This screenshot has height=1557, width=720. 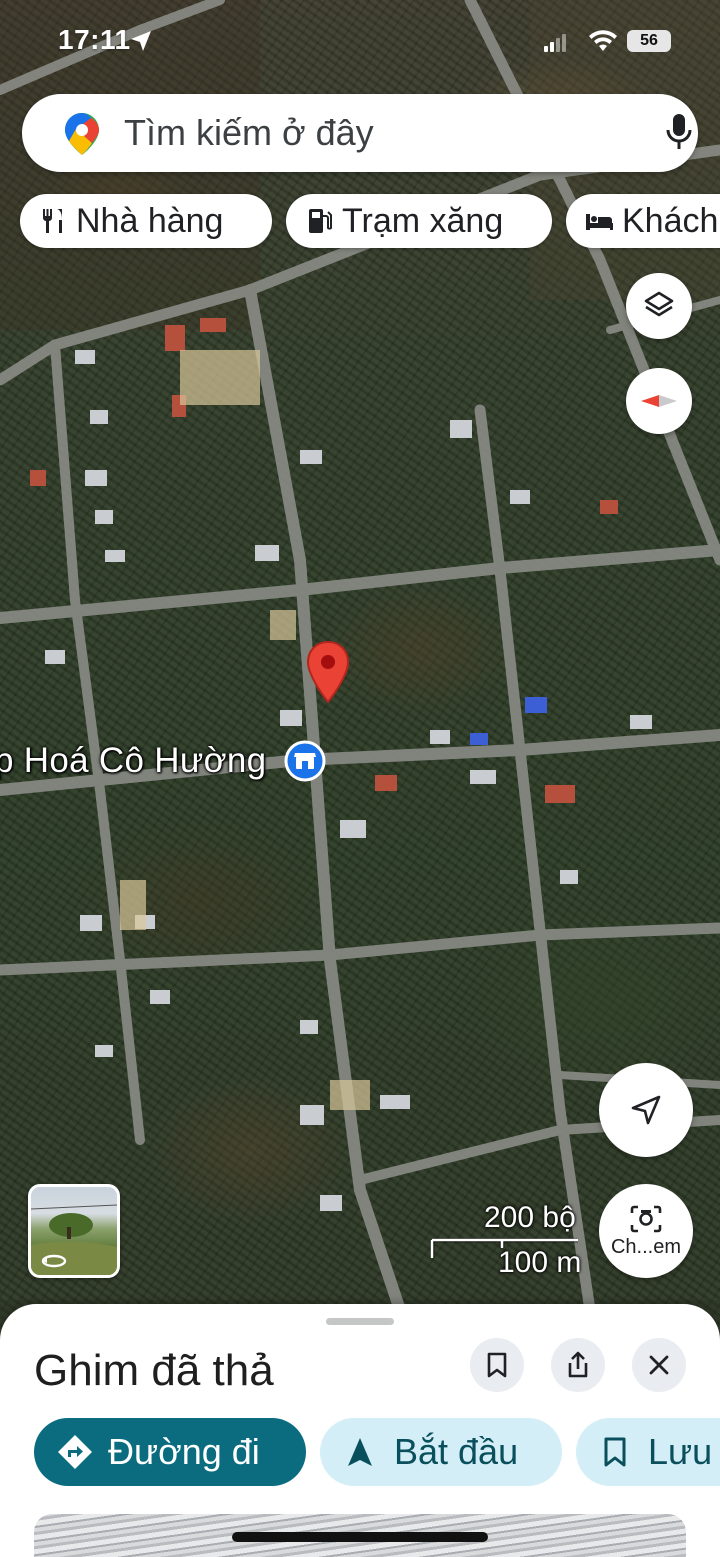 What do you see at coordinates (52, 221) in the screenshot?
I see `restaurant-icon` at bounding box center [52, 221].